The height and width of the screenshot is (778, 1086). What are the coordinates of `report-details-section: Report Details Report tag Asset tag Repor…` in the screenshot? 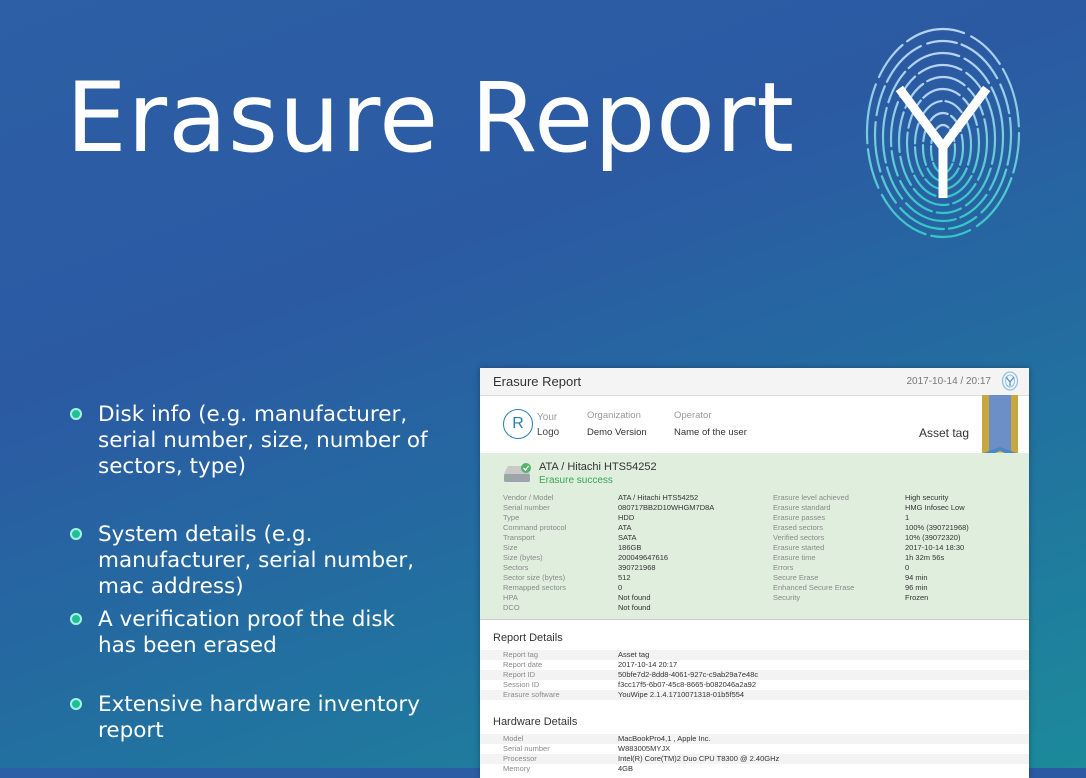 It's located at (754, 666).